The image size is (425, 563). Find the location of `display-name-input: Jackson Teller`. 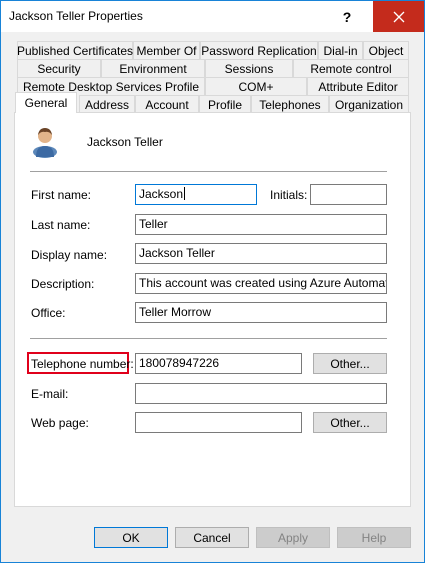

display-name-input: Jackson Teller is located at coordinates (261, 253).